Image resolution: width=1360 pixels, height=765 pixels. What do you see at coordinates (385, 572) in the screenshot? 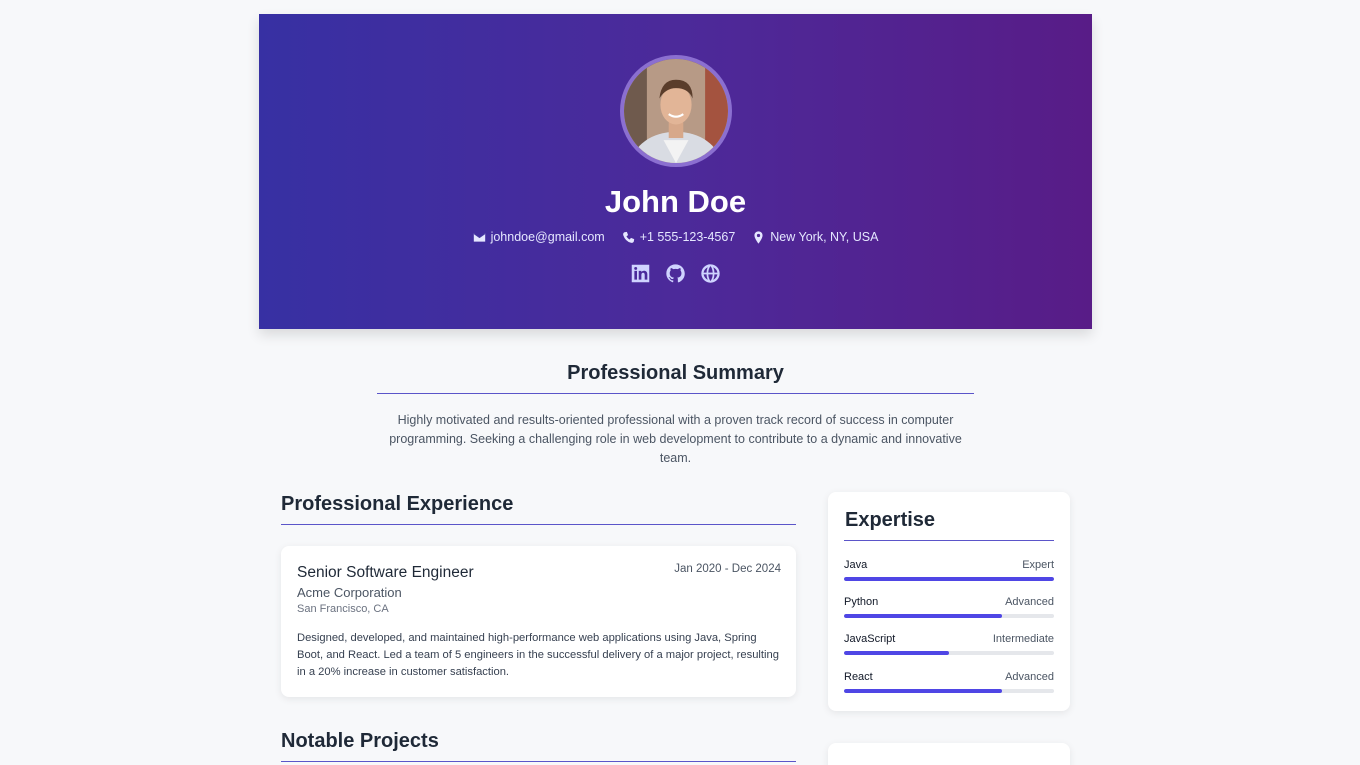
I see `job-title: Senior Software Engineer` at bounding box center [385, 572].